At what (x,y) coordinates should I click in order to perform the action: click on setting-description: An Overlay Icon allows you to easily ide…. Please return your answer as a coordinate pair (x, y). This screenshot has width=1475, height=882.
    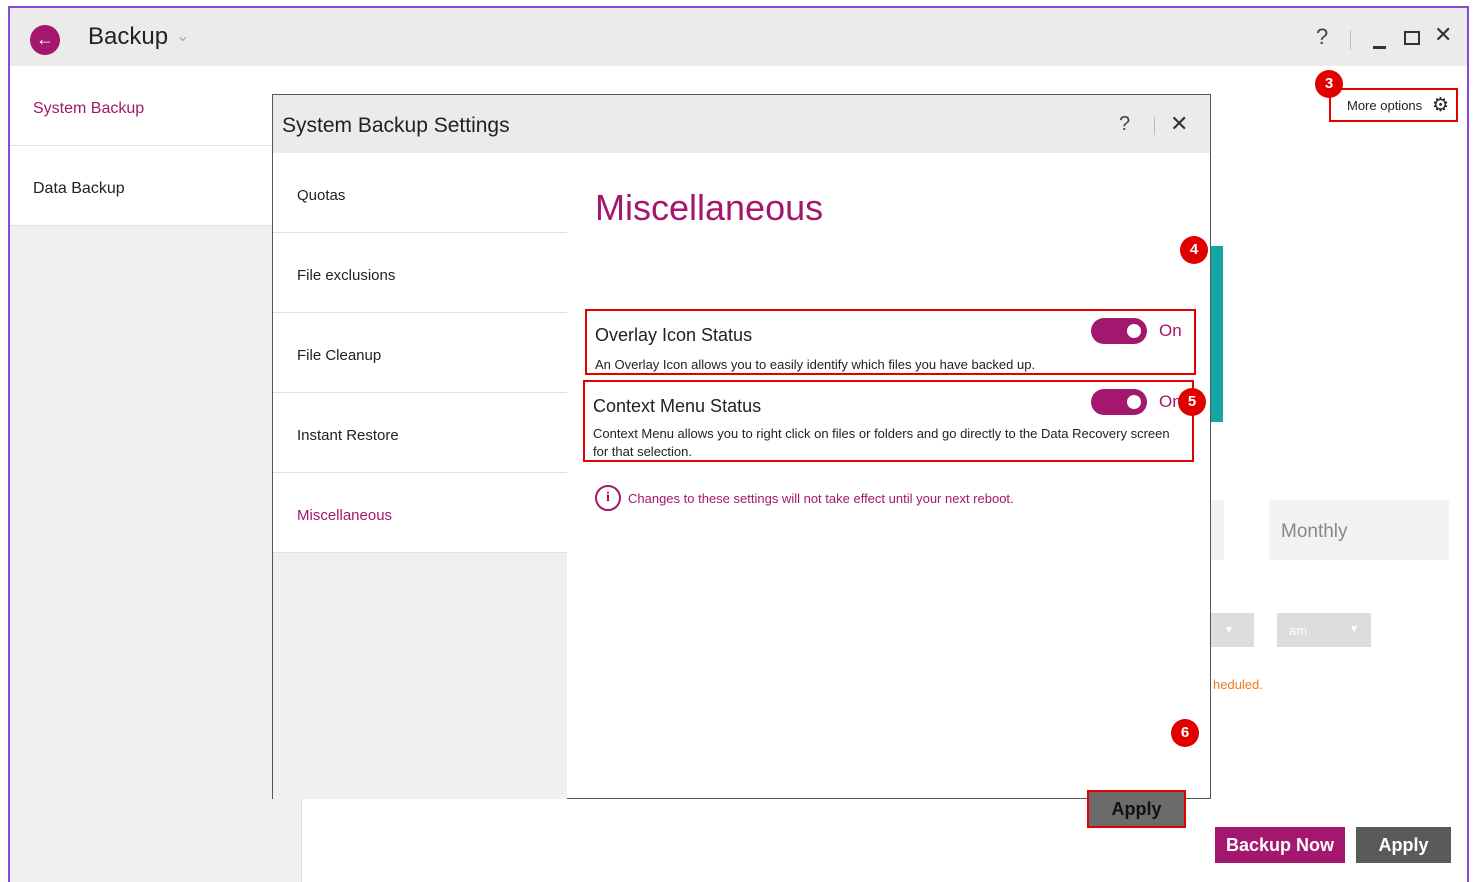
    Looking at the image, I should click on (815, 364).